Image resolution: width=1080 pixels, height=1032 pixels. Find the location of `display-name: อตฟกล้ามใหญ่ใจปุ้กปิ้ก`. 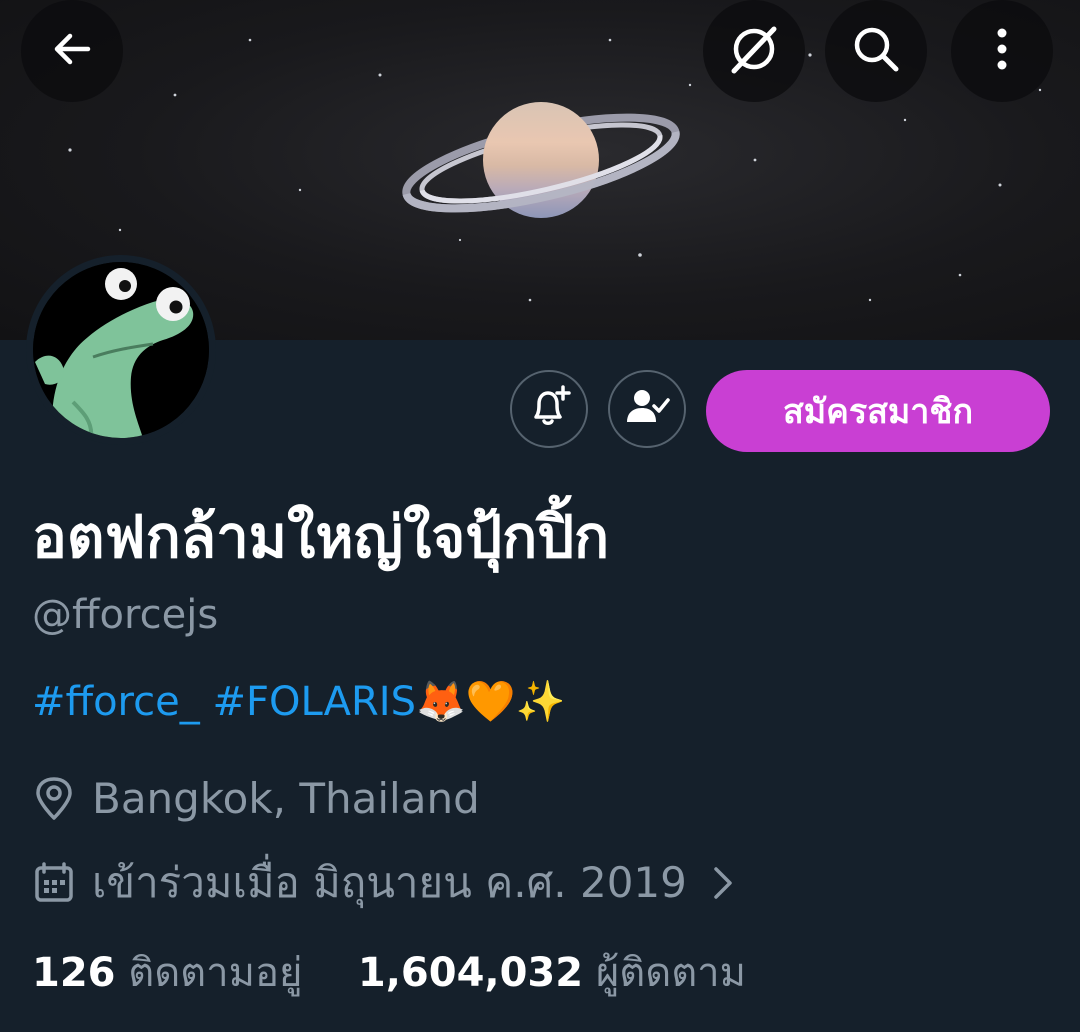

display-name: อตฟกล้ามใหญ่ใจปุ้กปิ้ก is located at coordinates (321, 537).